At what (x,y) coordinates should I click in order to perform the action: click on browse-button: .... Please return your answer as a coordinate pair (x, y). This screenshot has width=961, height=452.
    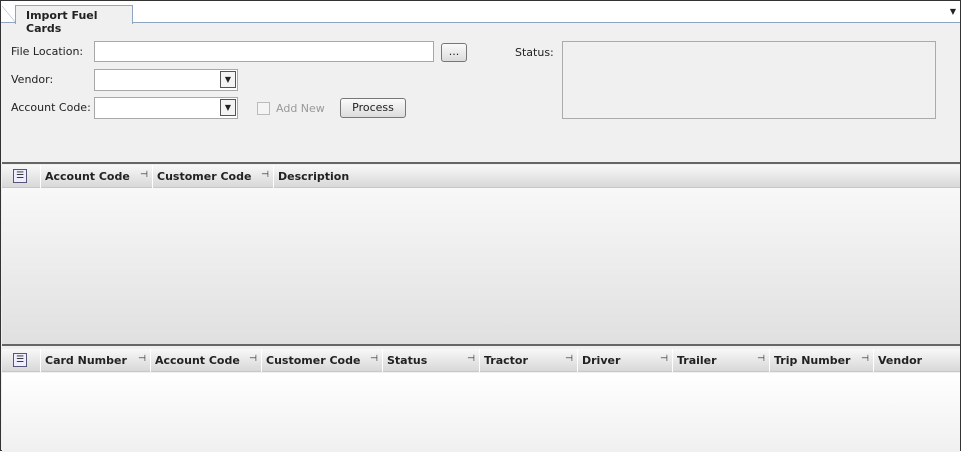
    Looking at the image, I should click on (454, 52).